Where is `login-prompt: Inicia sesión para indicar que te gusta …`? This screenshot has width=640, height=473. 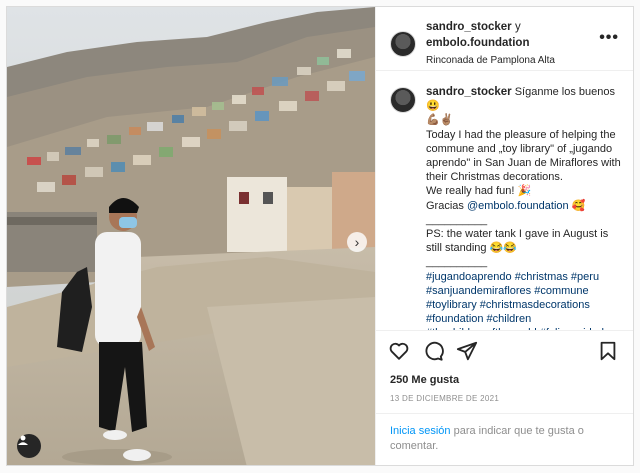
login-prompt: Inicia sesión para indicar que te gusta … is located at coordinates (504, 439).